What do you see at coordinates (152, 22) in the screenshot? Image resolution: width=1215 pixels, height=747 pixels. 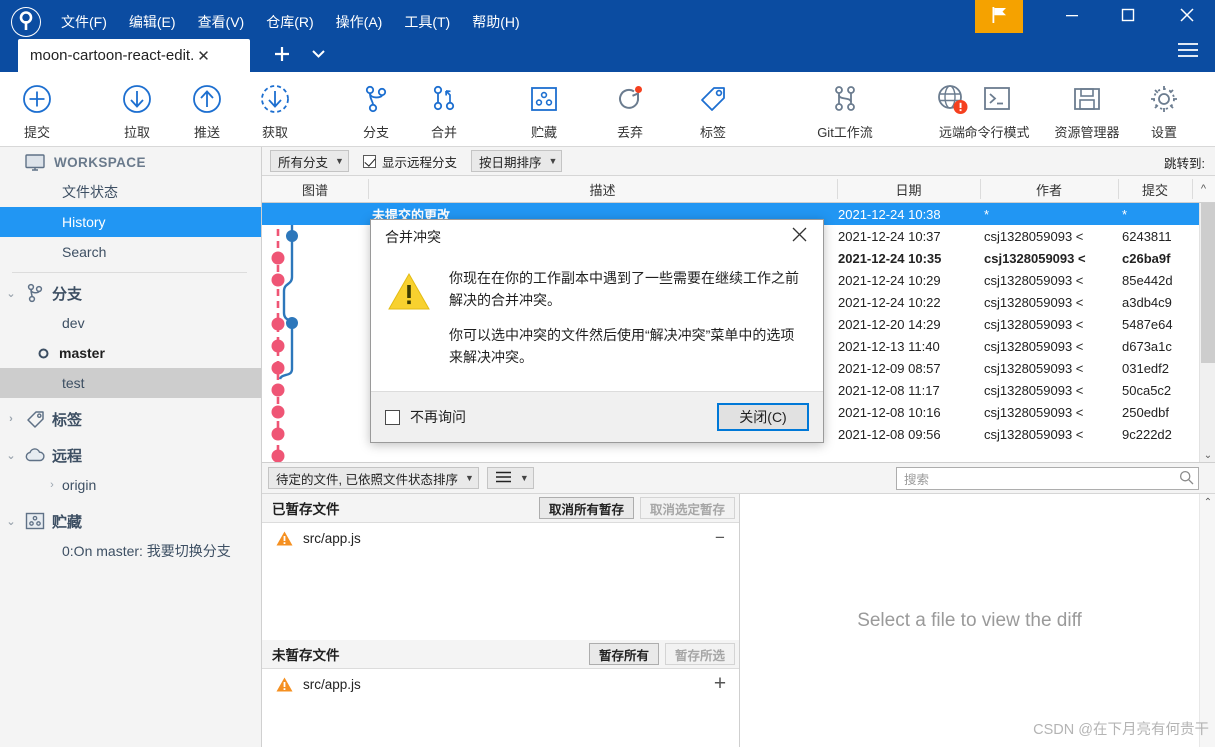 I see `menu-edit: 编辑(E)` at bounding box center [152, 22].